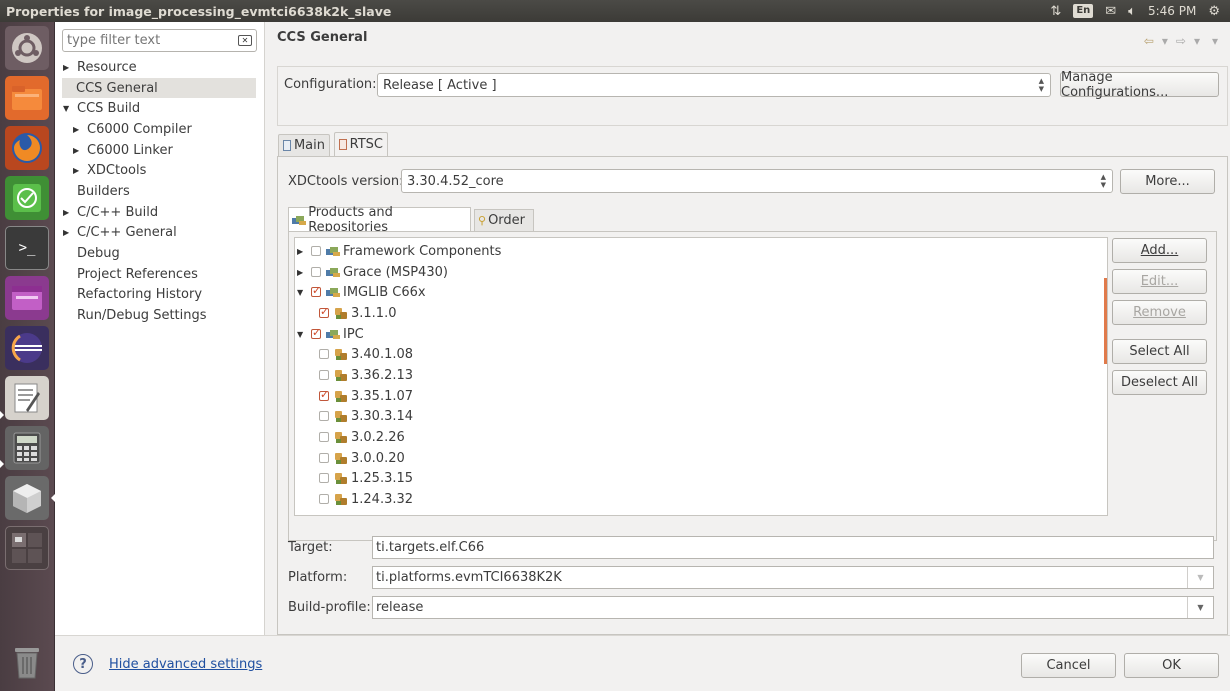 The width and height of the screenshot is (1230, 691). Describe the element at coordinates (27, 498) in the screenshot. I see `software-center-icon` at that location.